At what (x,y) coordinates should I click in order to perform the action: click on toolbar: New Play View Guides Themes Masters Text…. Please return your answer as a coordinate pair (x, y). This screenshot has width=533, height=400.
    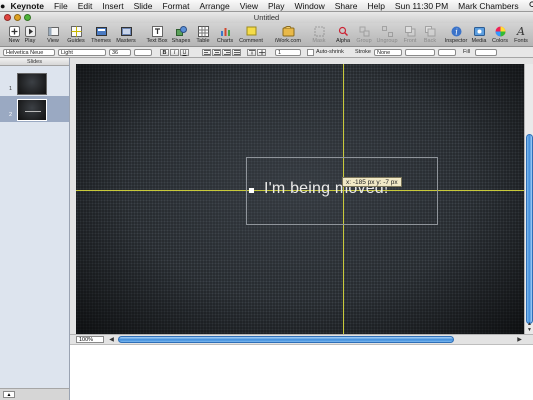
    Looking at the image, I should click on (266, 35).